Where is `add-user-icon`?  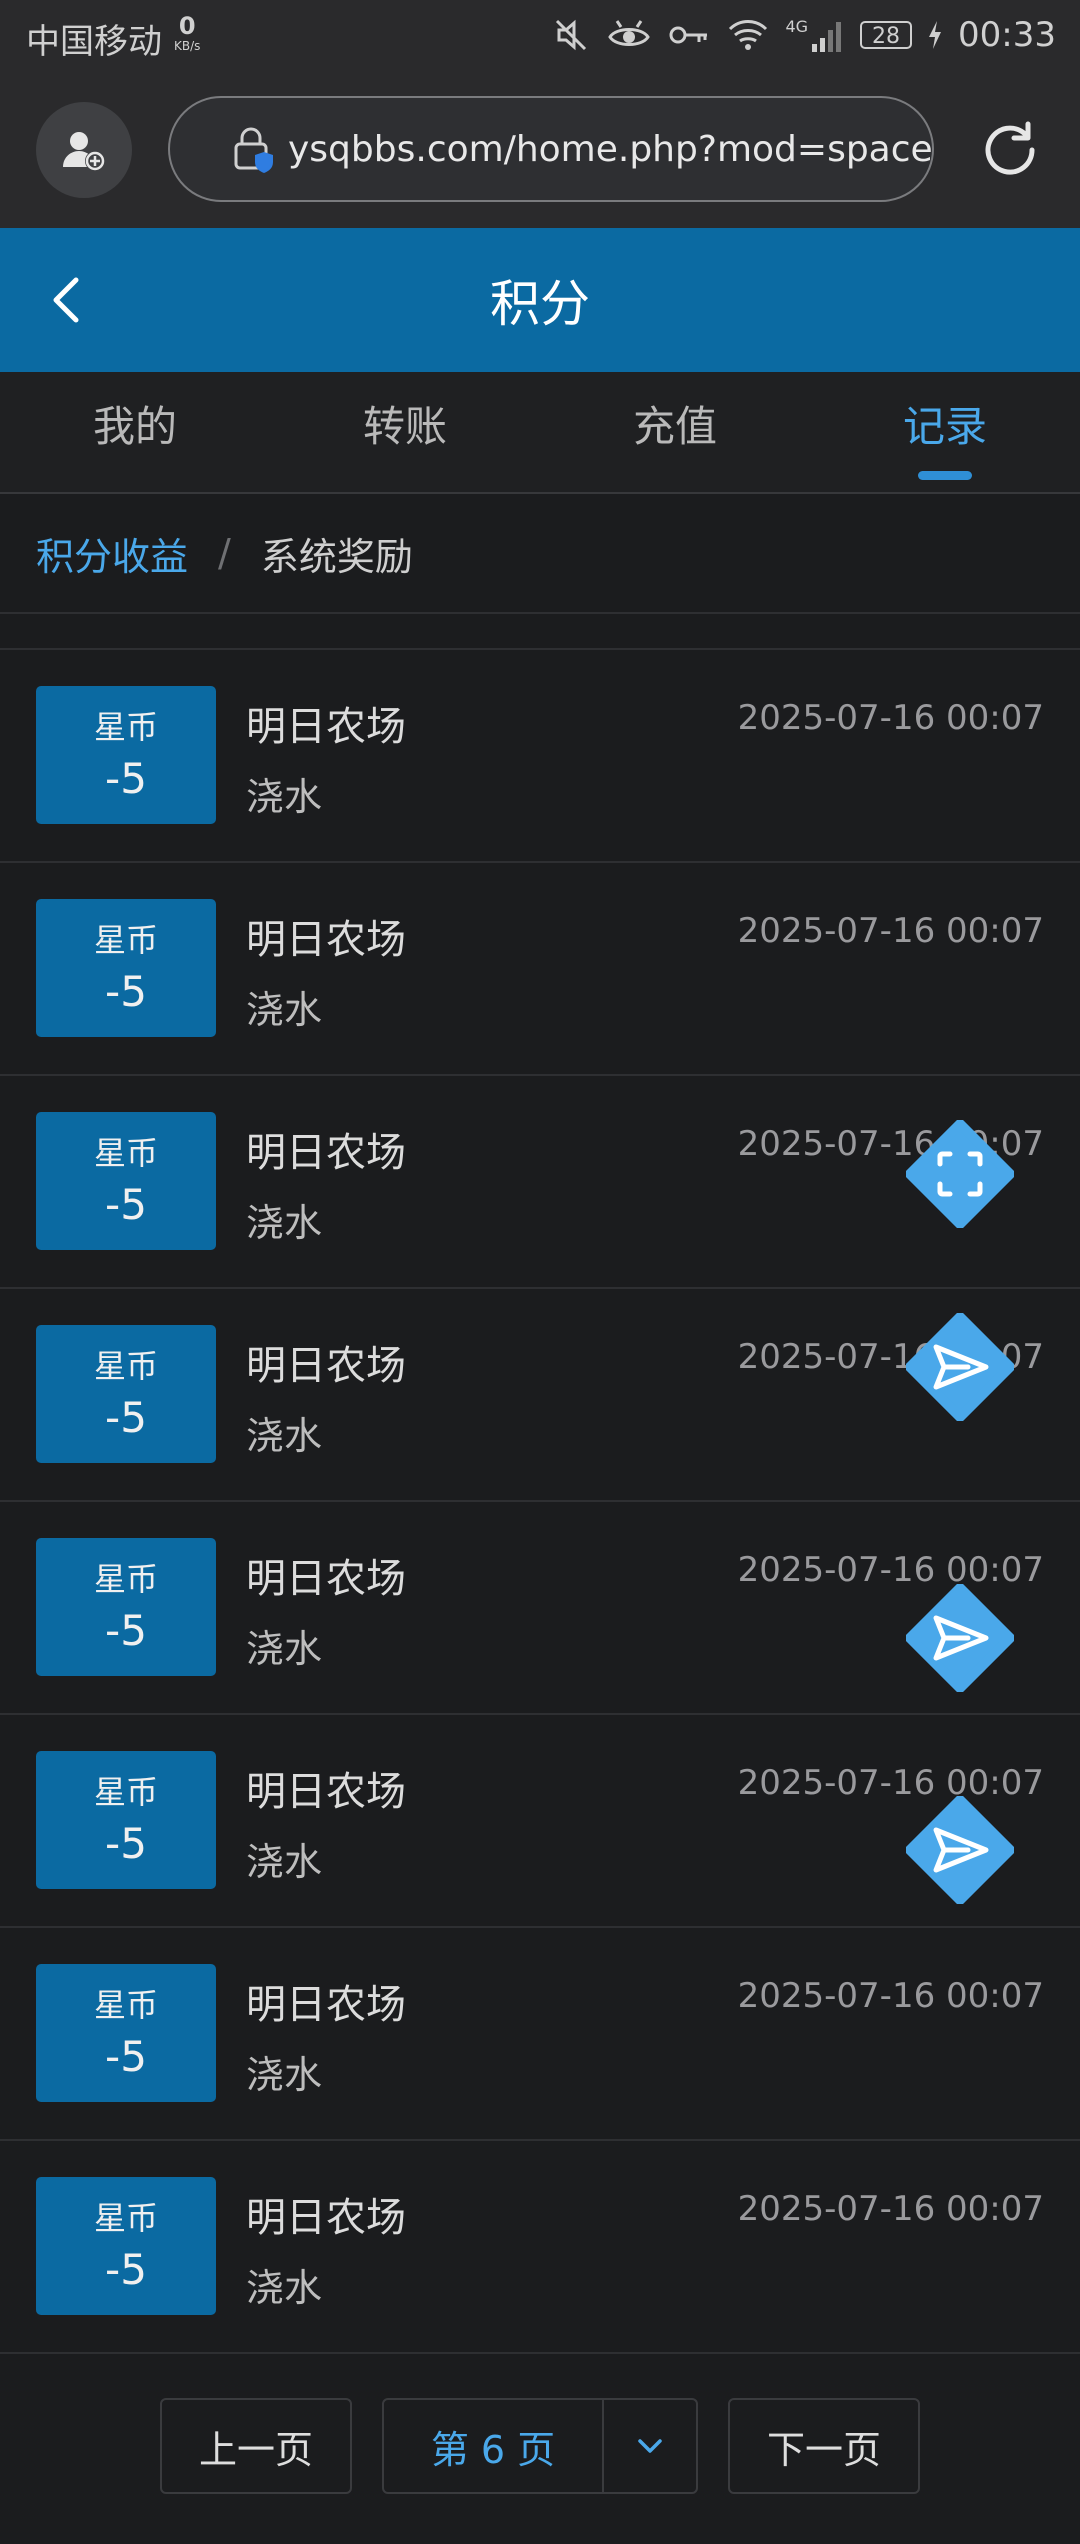 add-user-icon is located at coordinates (84, 151).